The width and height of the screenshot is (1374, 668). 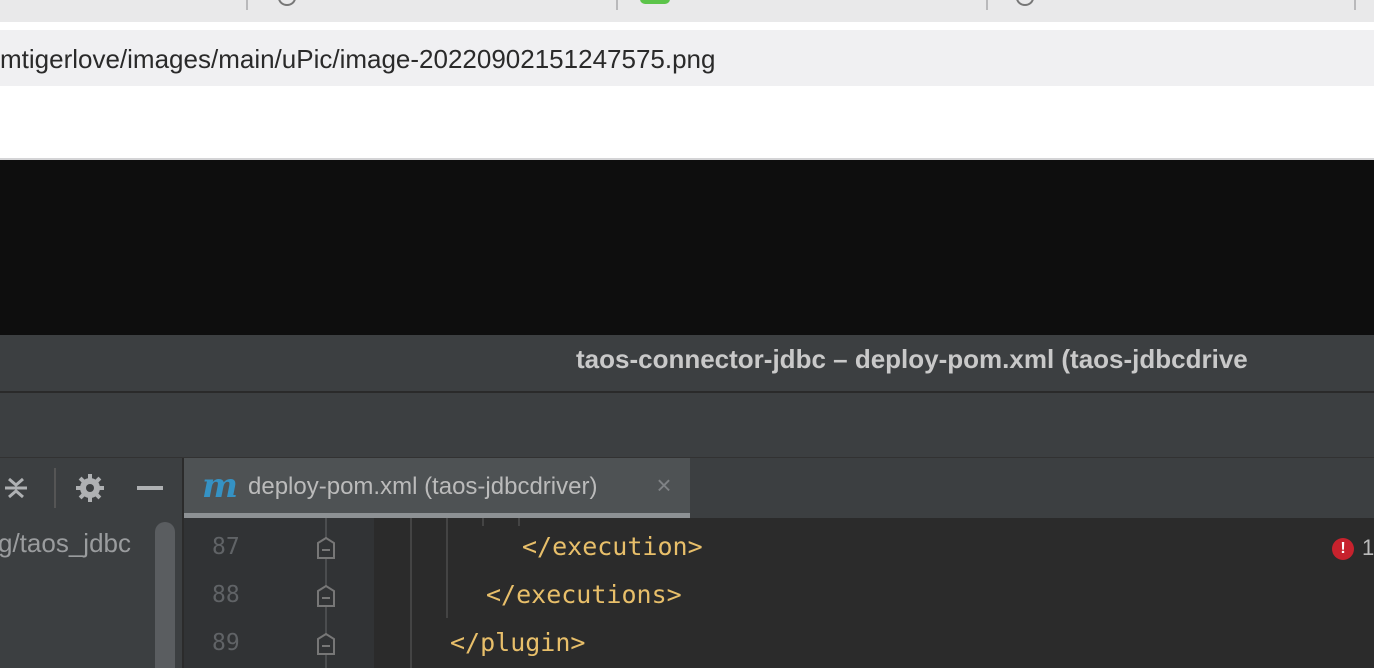 What do you see at coordinates (664, 485) in the screenshot?
I see `close-icon: ×` at bounding box center [664, 485].